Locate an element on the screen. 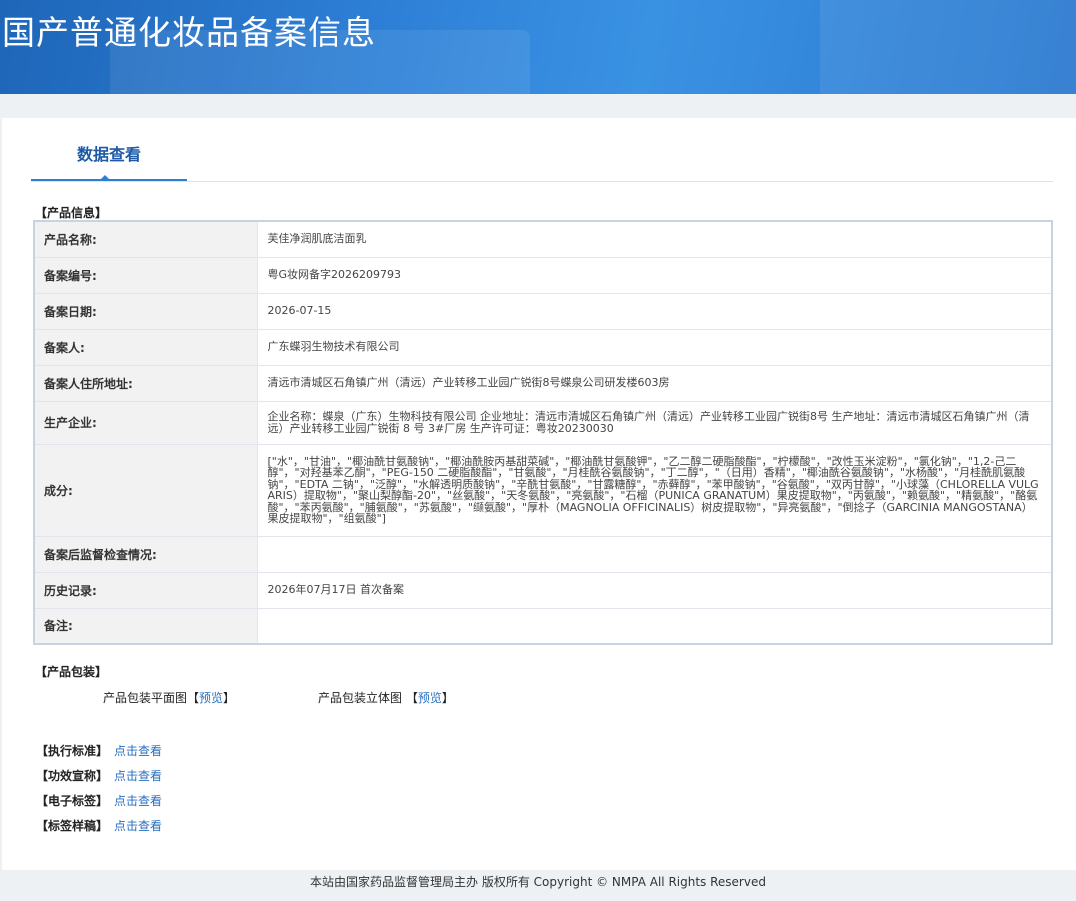  row-key-post-inspection: 备案后监督检查情况: is located at coordinates (146, 554).